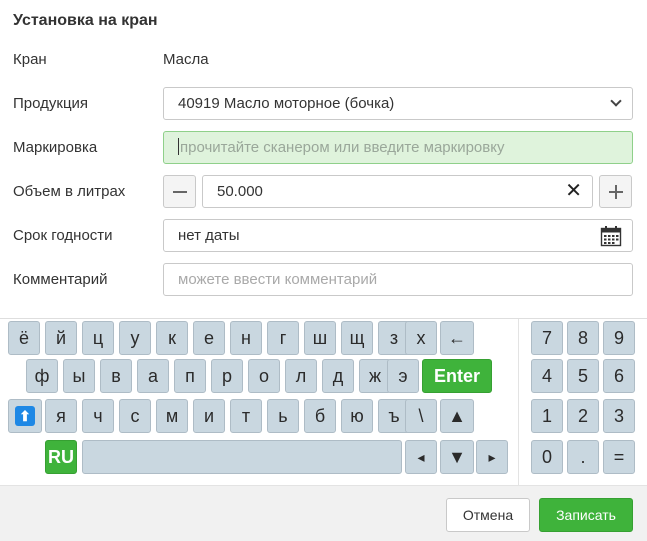 This screenshot has height=541, width=647. Describe the element at coordinates (457, 416) in the screenshot. I see `arrow-up-key: ▲` at that location.